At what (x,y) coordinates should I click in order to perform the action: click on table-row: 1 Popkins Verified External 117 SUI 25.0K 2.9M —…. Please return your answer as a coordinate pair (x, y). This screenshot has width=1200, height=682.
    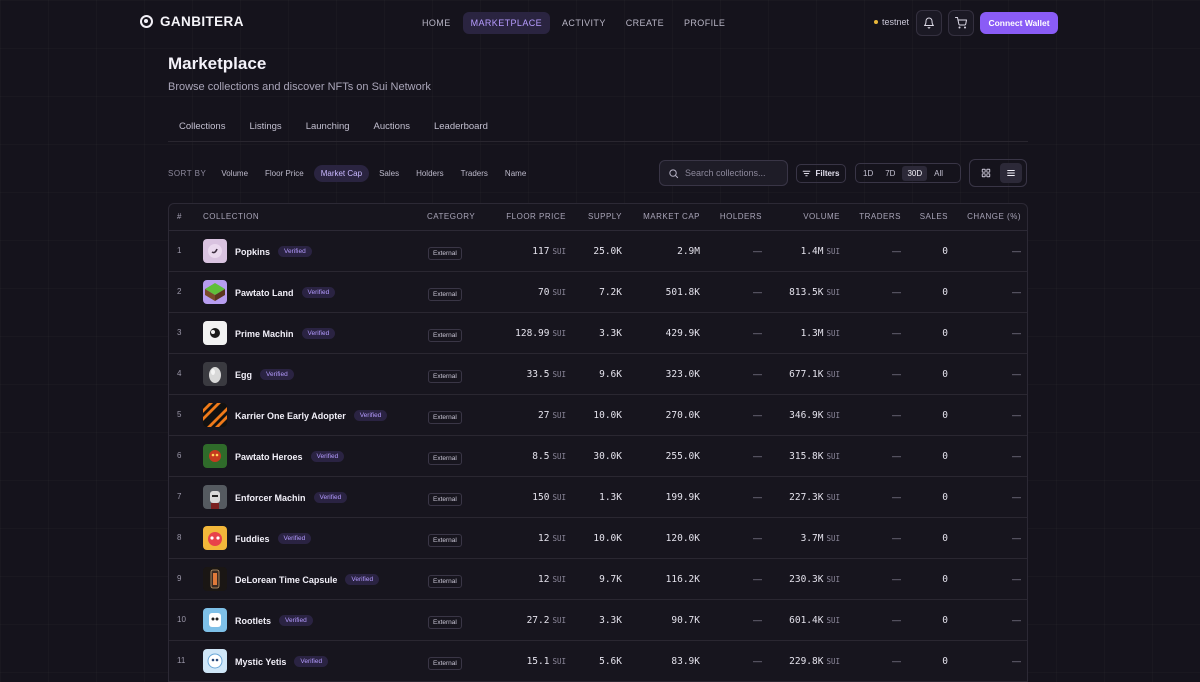
    Looking at the image, I should click on (598, 251).